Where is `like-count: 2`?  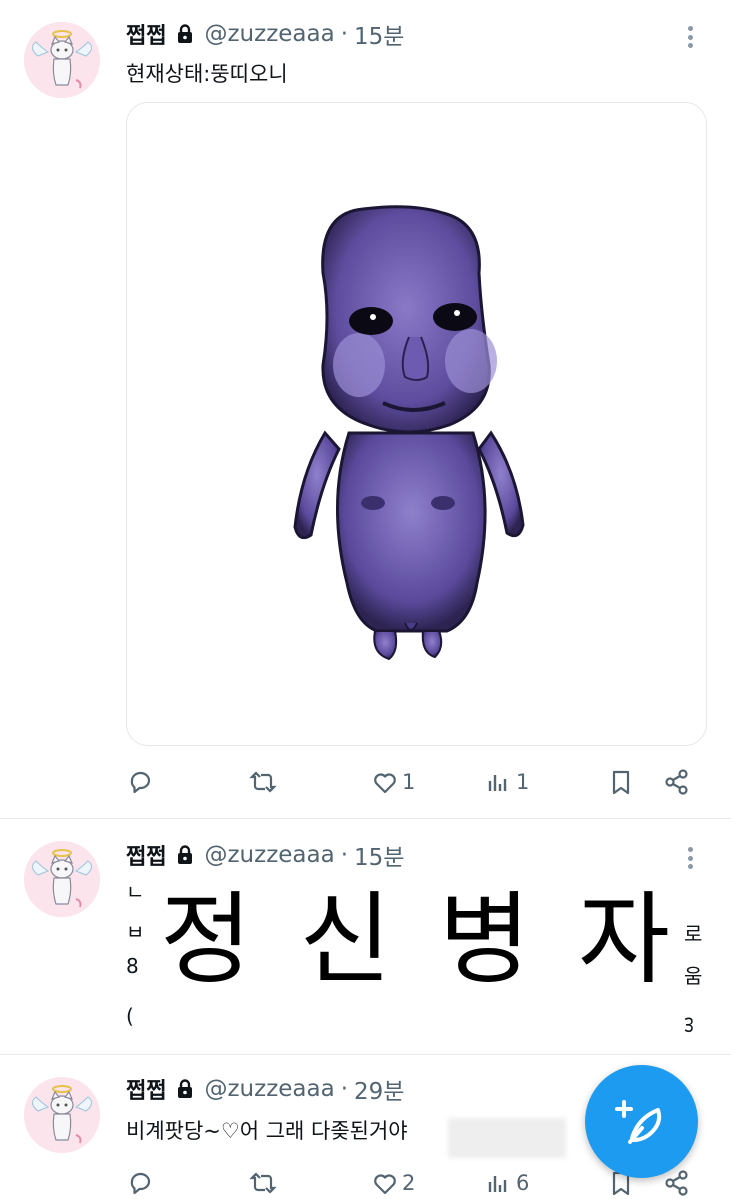 like-count: 2 is located at coordinates (409, 1183).